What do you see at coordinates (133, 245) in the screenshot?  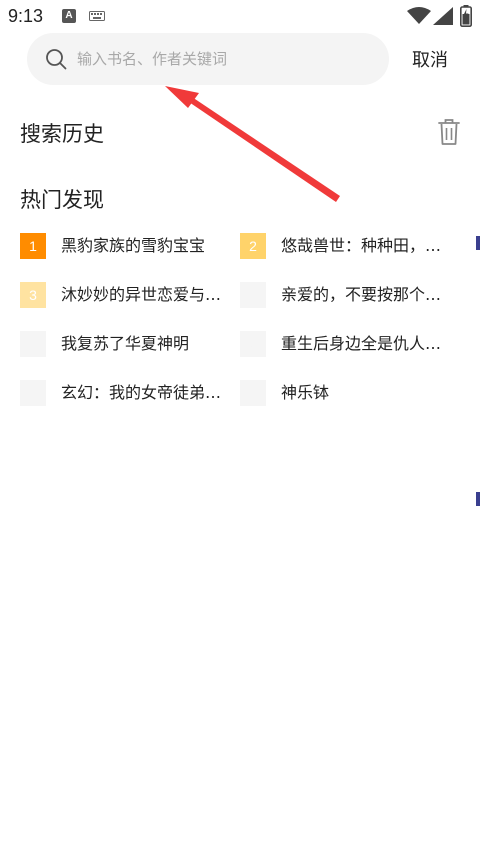 I see `hot-item-title: 黑豹家族的雪豹宝宝` at bounding box center [133, 245].